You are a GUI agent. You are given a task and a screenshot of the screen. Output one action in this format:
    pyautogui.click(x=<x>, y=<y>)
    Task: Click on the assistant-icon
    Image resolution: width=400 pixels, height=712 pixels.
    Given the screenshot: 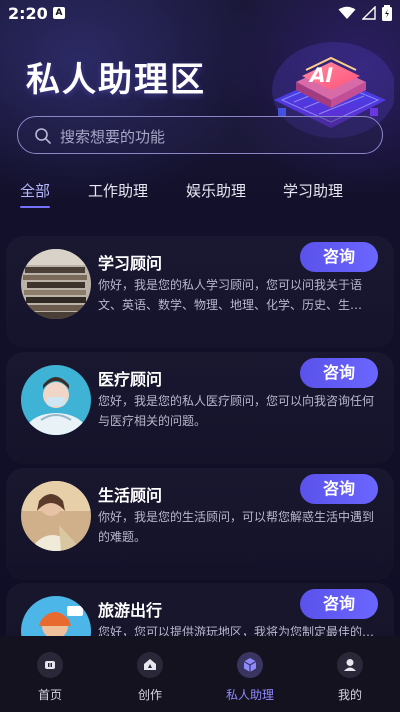 What is the action you would take?
    pyautogui.click(x=250, y=665)
    